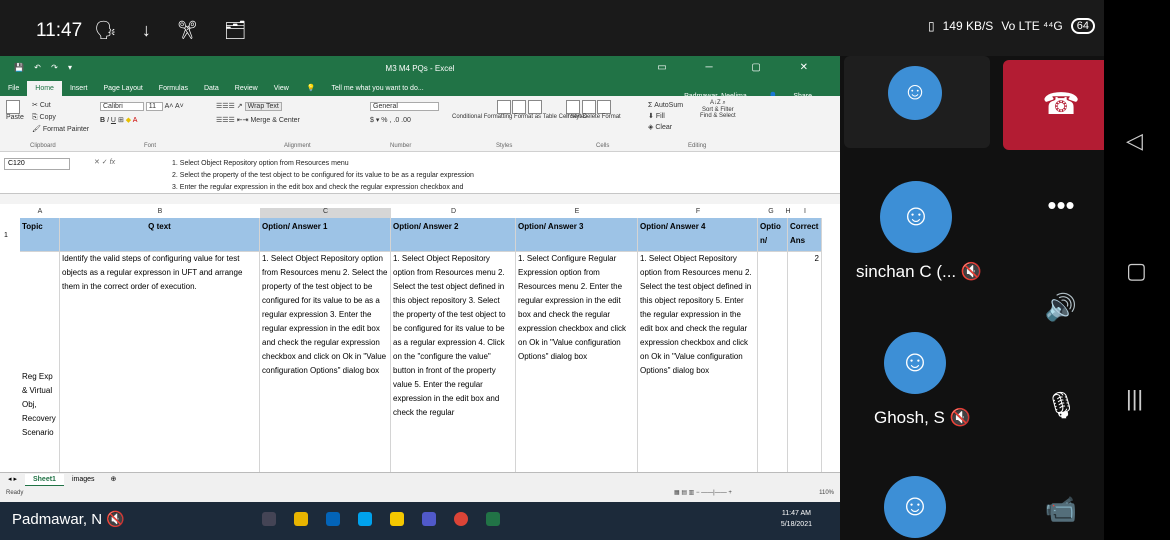 Image resolution: width=1170 pixels, height=540 pixels. I want to click on header-correct: Correct Ans, so click(805, 235).